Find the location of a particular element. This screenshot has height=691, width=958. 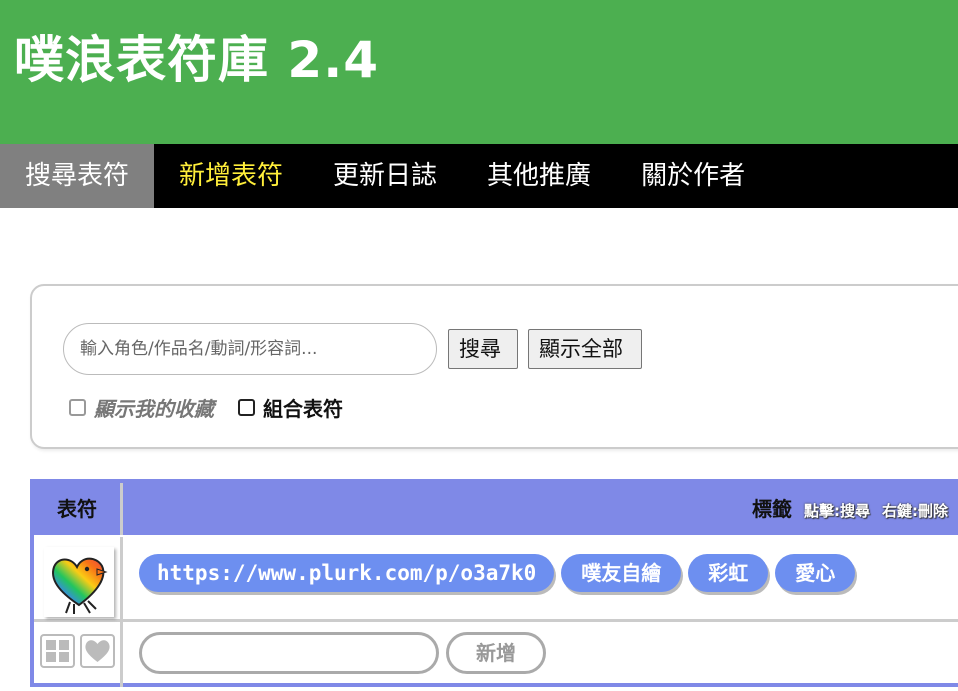

combine-emoji-checkbox is located at coordinates (246, 407).